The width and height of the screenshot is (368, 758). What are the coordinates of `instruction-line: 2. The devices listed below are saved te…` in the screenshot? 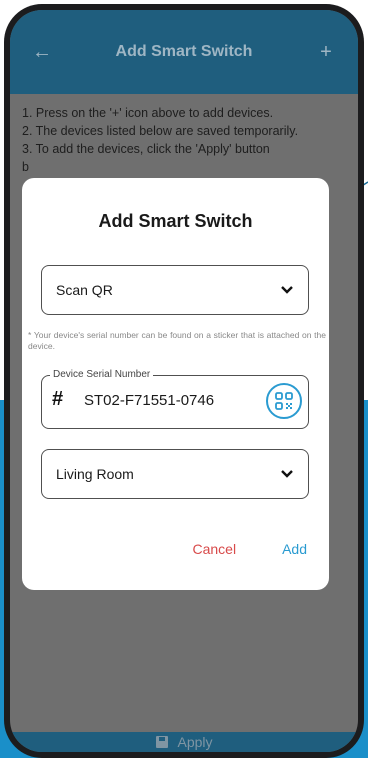 It's located at (160, 131).